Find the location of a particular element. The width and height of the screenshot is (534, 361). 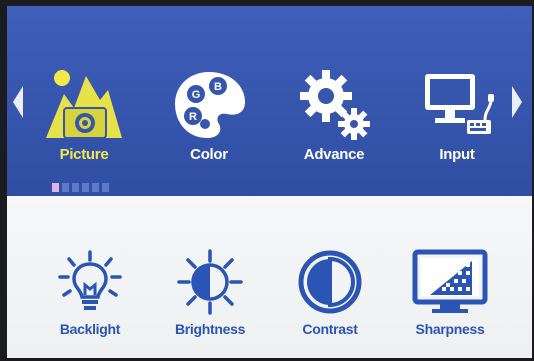

tab-color: G B R Color is located at coordinates (209, 119).